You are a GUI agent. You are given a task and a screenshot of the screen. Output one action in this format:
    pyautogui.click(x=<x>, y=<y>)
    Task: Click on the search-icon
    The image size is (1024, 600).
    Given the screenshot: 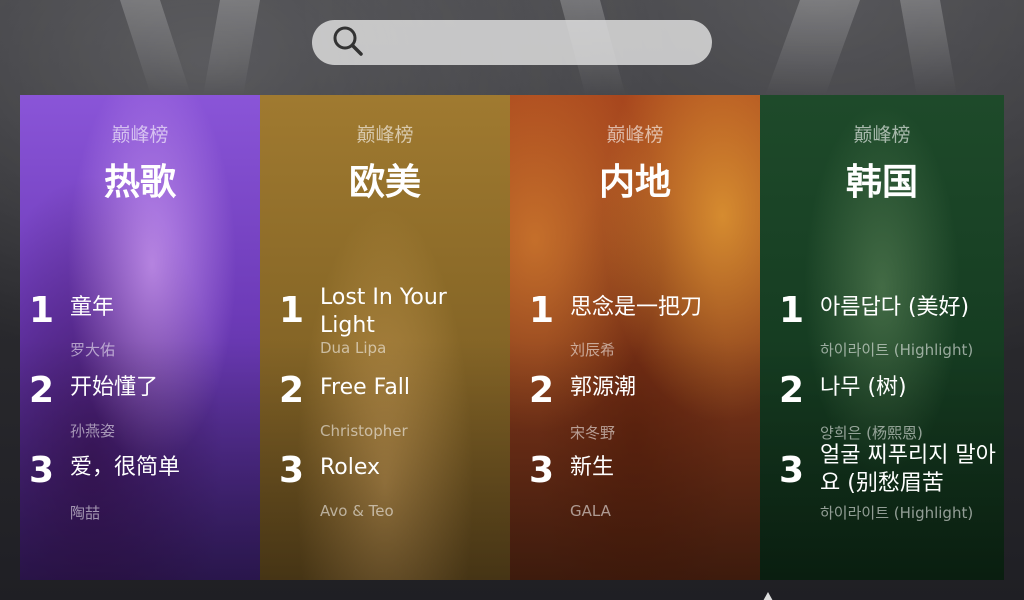 What is the action you would take?
    pyautogui.click(x=348, y=43)
    